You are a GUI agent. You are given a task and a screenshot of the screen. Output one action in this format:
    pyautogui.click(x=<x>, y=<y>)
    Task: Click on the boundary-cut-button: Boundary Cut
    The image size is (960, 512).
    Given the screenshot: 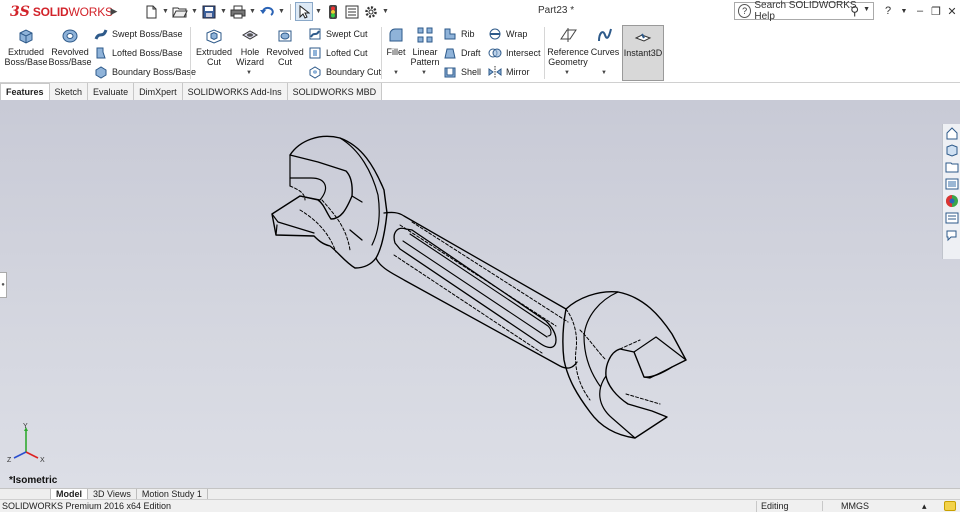 What is the action you would take?
    pyautogui.click(x=344, y=72)
    